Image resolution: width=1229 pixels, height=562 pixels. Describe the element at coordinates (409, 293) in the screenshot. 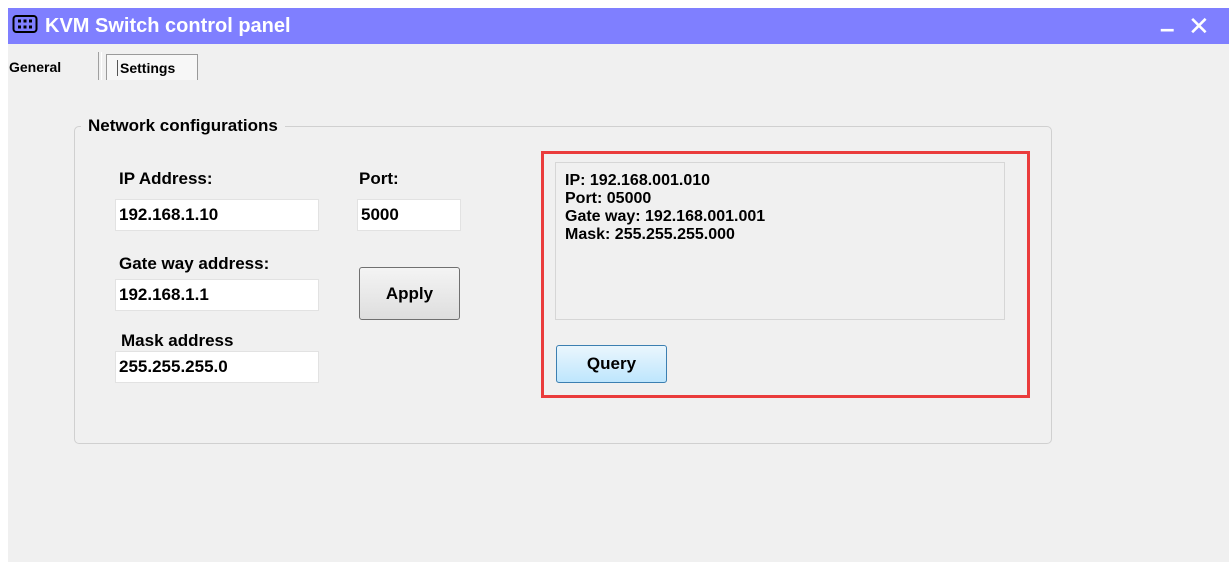

I see `apply-button: Apply` at that location.